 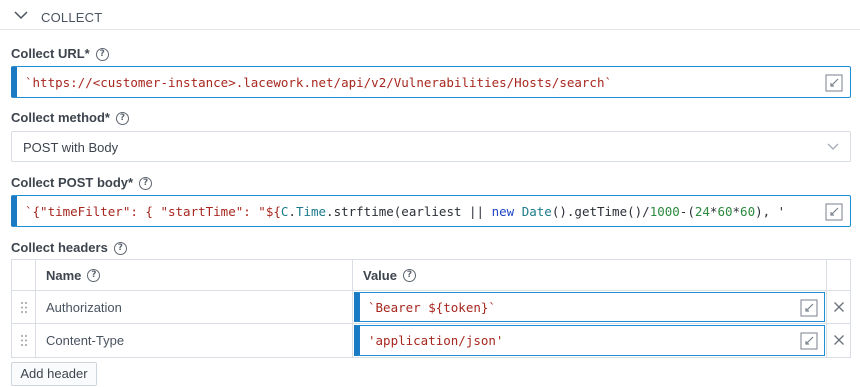 I want to click on header-value-cell: `Bearer ${token}`, so click(x=590, y=307).